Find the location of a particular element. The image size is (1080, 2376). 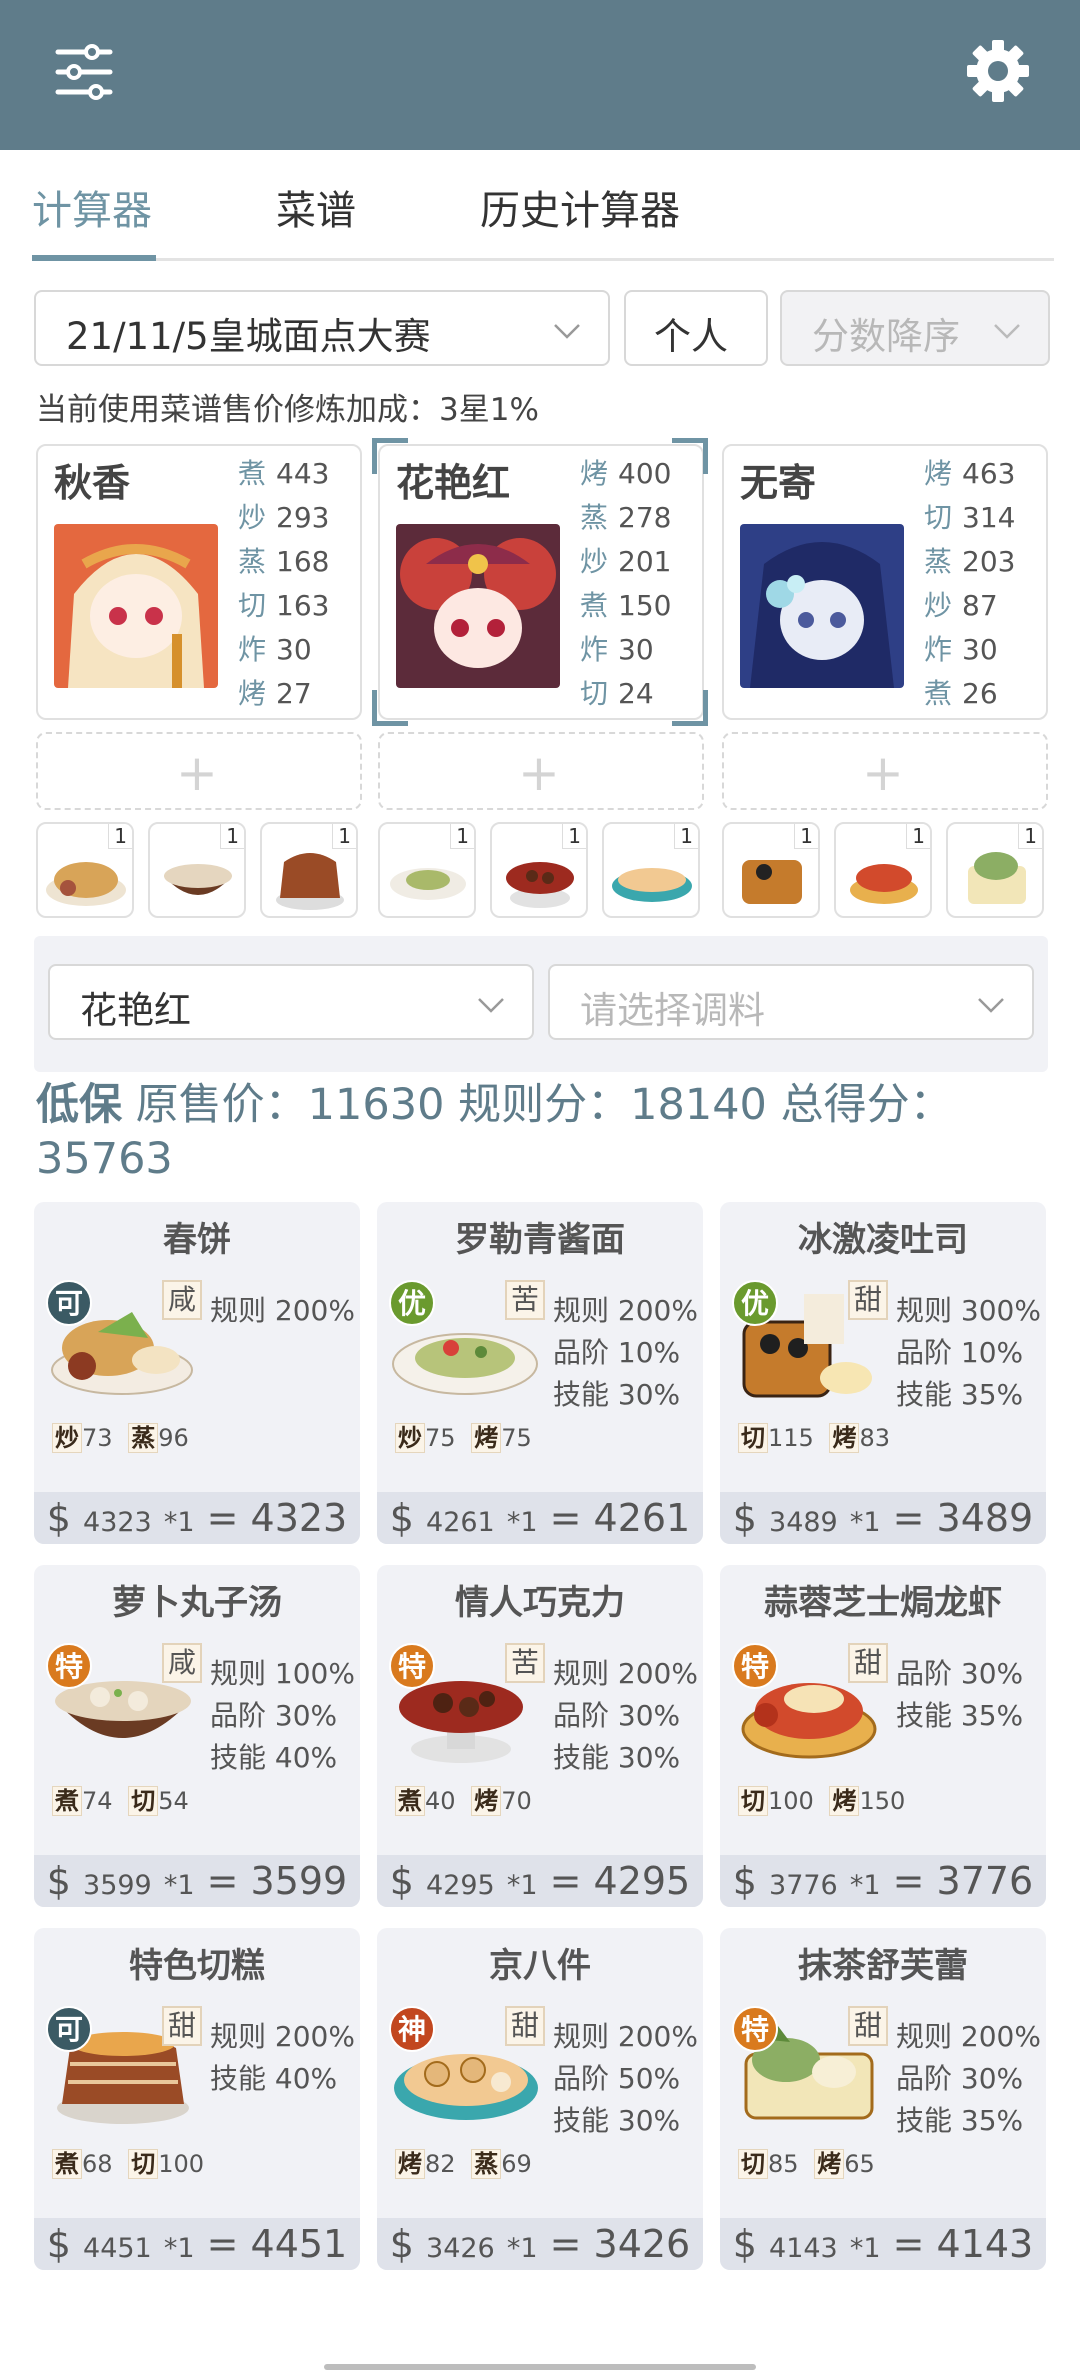

tab-active-indicator is located at coordinates (94, 258).